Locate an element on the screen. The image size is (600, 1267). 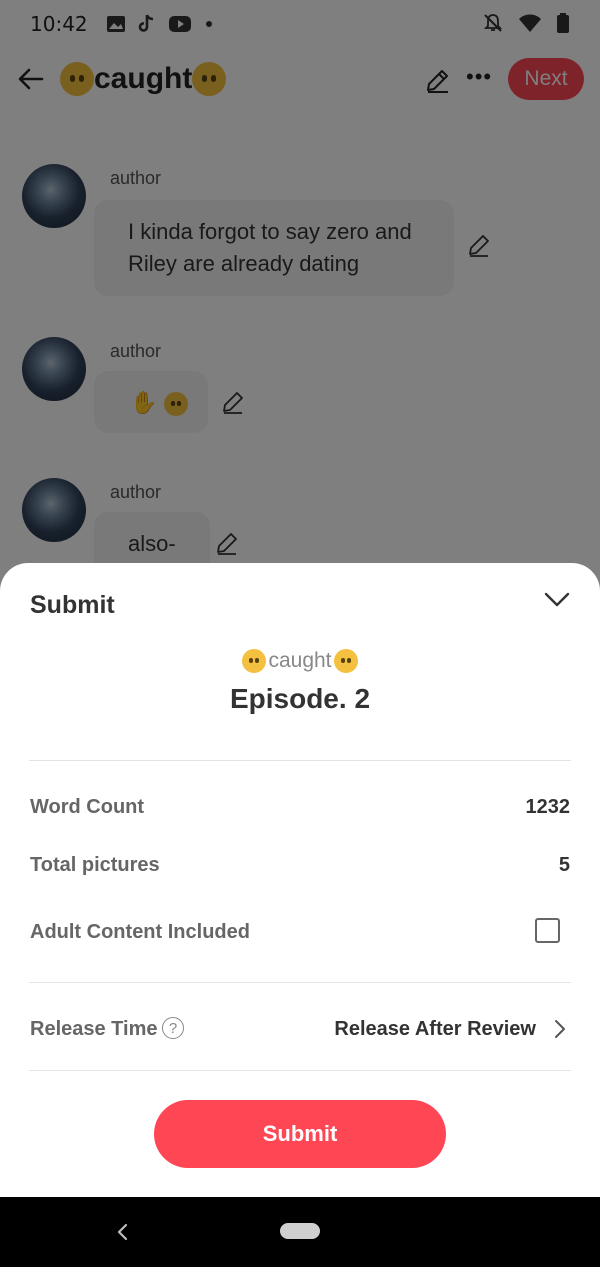
system-navigation-bar is located at coordinates (300, 1232).